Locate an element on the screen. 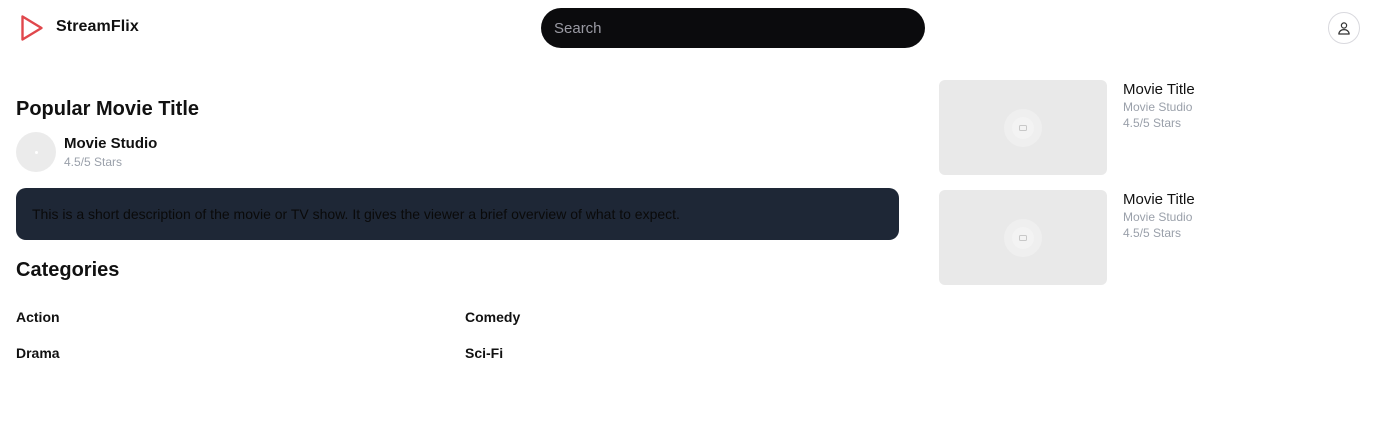 Image resolution: width=1376 pixels, height=428 pixels. category-comedy: Comedy is located at coordinates (492, 317).